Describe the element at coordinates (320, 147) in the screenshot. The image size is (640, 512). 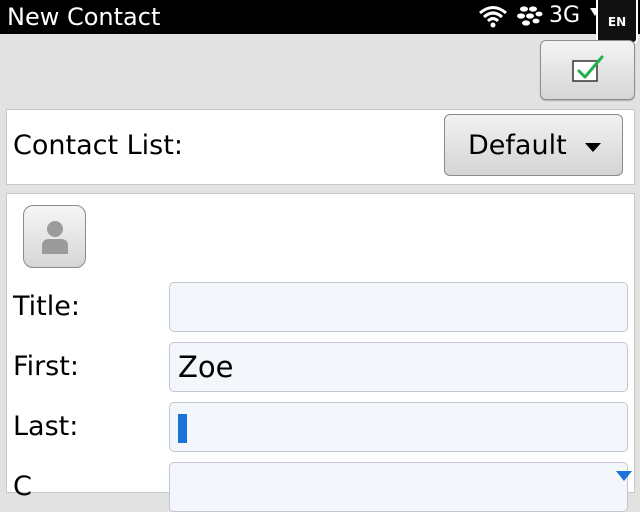
I see `contact-list-row: Contact List: Default` at that location.